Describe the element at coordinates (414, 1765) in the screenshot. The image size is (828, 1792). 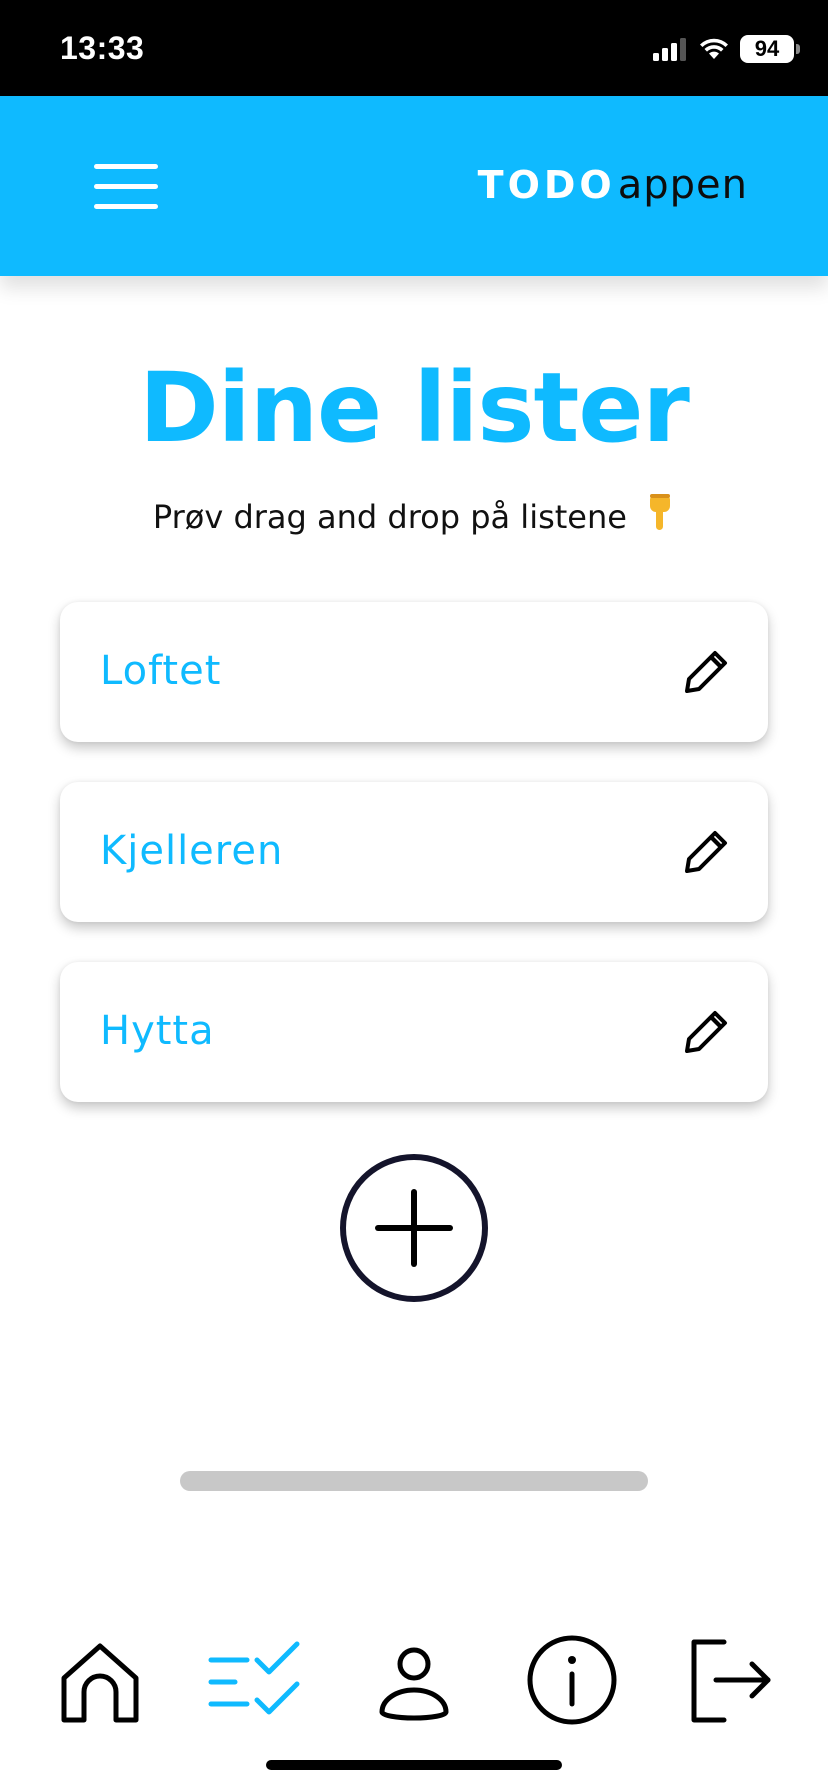
I see `home-indicator` at that location.